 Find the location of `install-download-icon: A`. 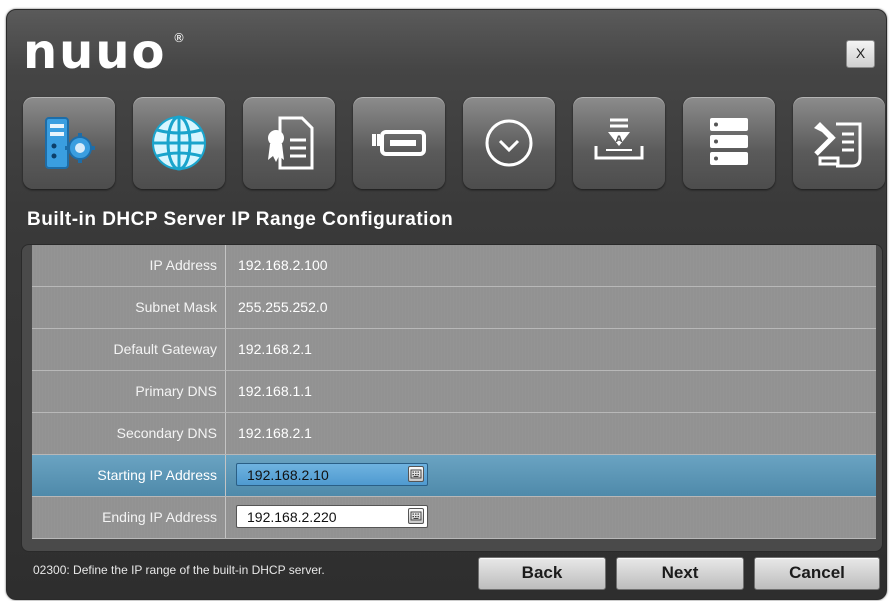

install-download-icon: A is located at coordinates (619, 139).